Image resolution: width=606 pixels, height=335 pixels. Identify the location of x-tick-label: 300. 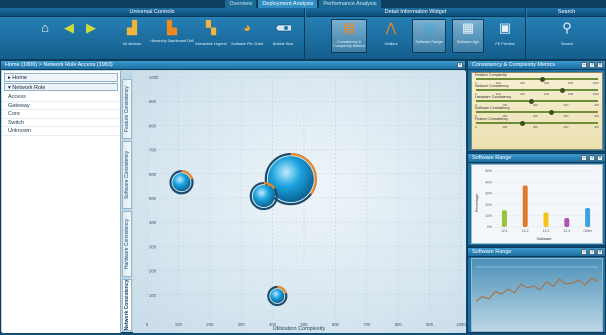
(242, 324).